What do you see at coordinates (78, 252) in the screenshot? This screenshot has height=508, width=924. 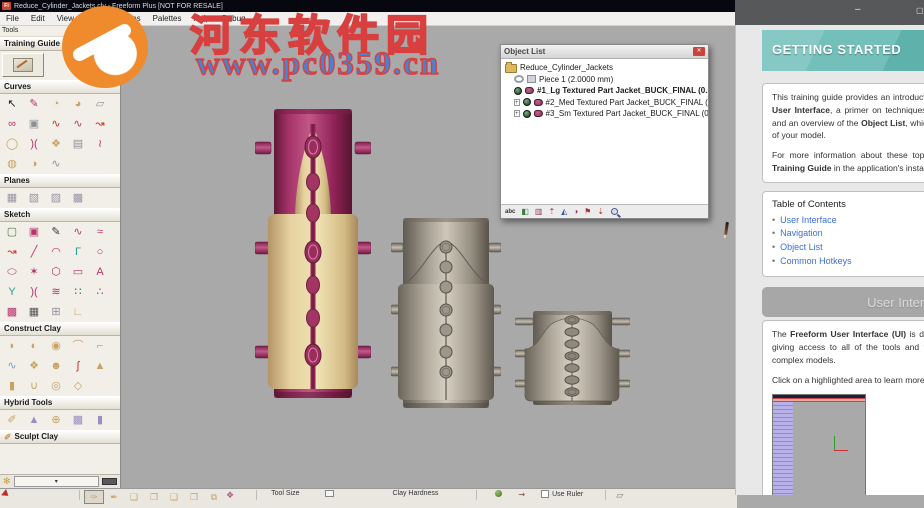 I see `corner-icon: Γ` at bounding box center [78, 252].